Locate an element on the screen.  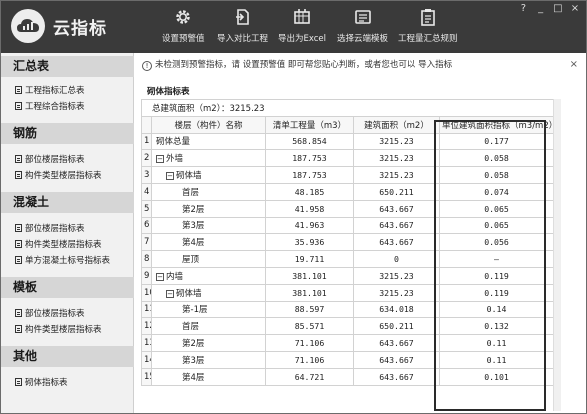
row-number: 2 is located at coordinates (146, 158).